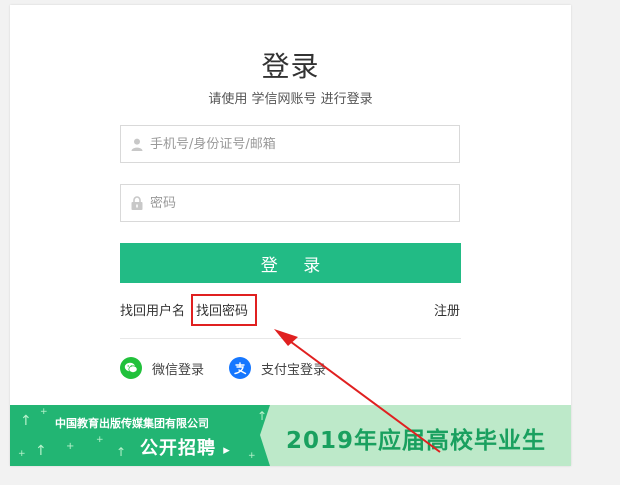  I want to click on annotation-highlight-box, so click(224, 310).